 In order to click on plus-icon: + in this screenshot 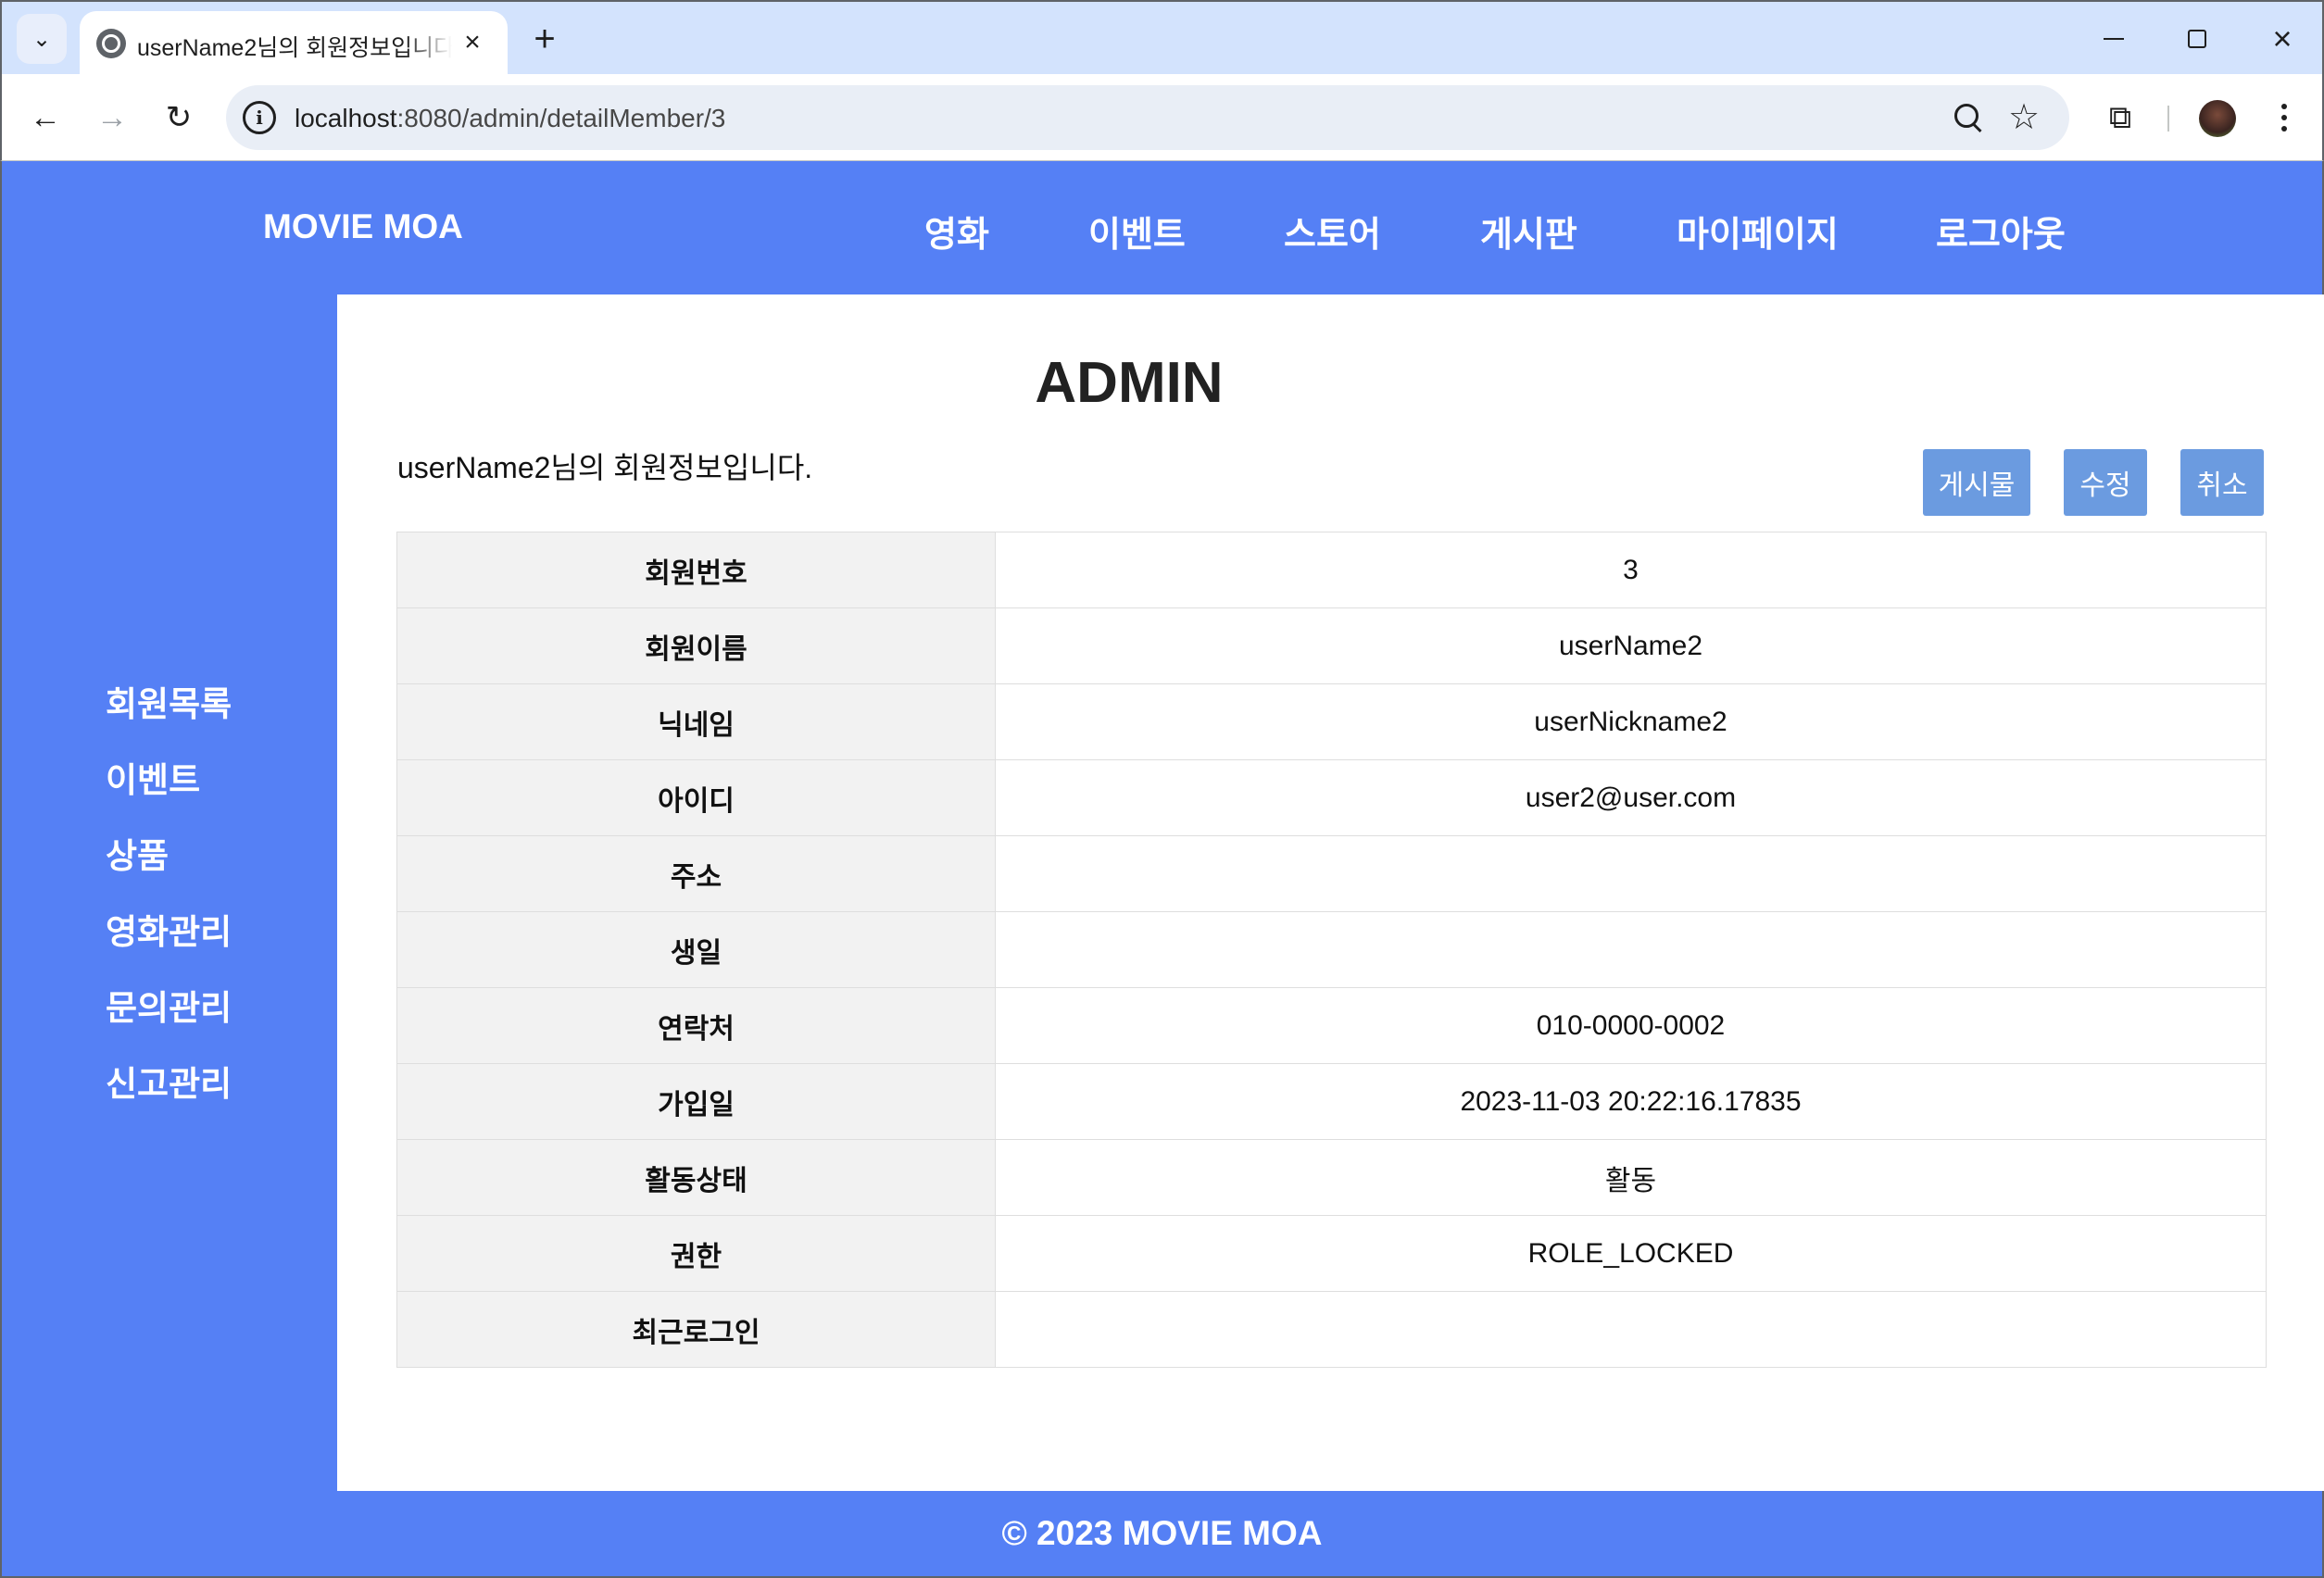, I will do `click(545, 38)`.